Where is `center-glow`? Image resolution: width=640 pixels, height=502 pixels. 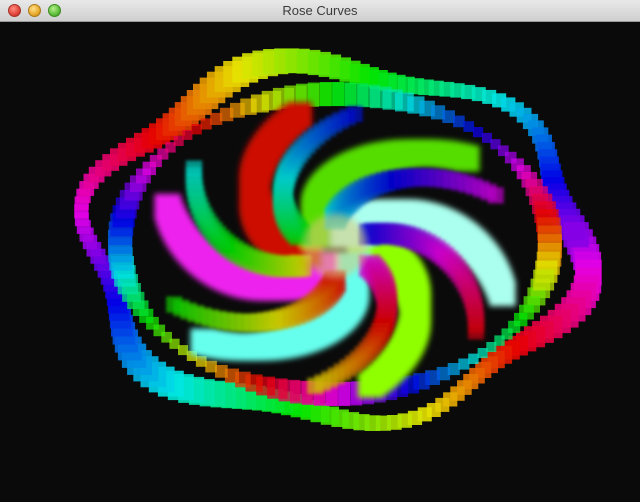
center-glow is located at coordinates (335, 246).